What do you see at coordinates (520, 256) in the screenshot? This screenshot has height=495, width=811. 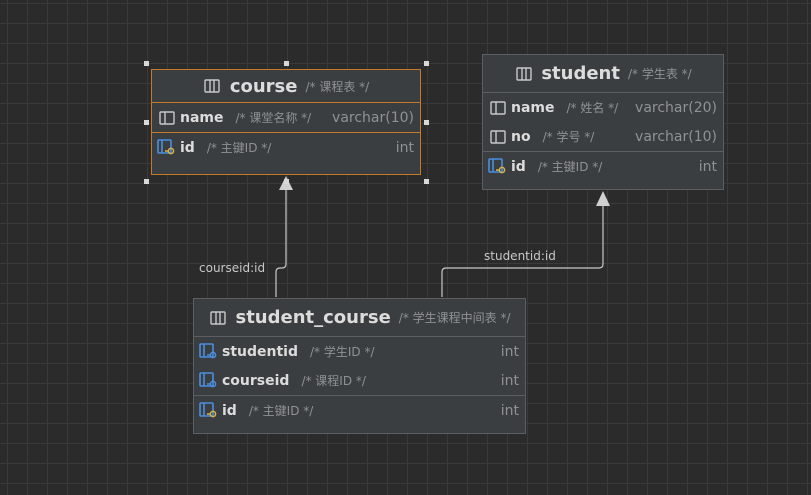 I see `relation-label-studentid: studentid:id` at bounding box center [520, 256].